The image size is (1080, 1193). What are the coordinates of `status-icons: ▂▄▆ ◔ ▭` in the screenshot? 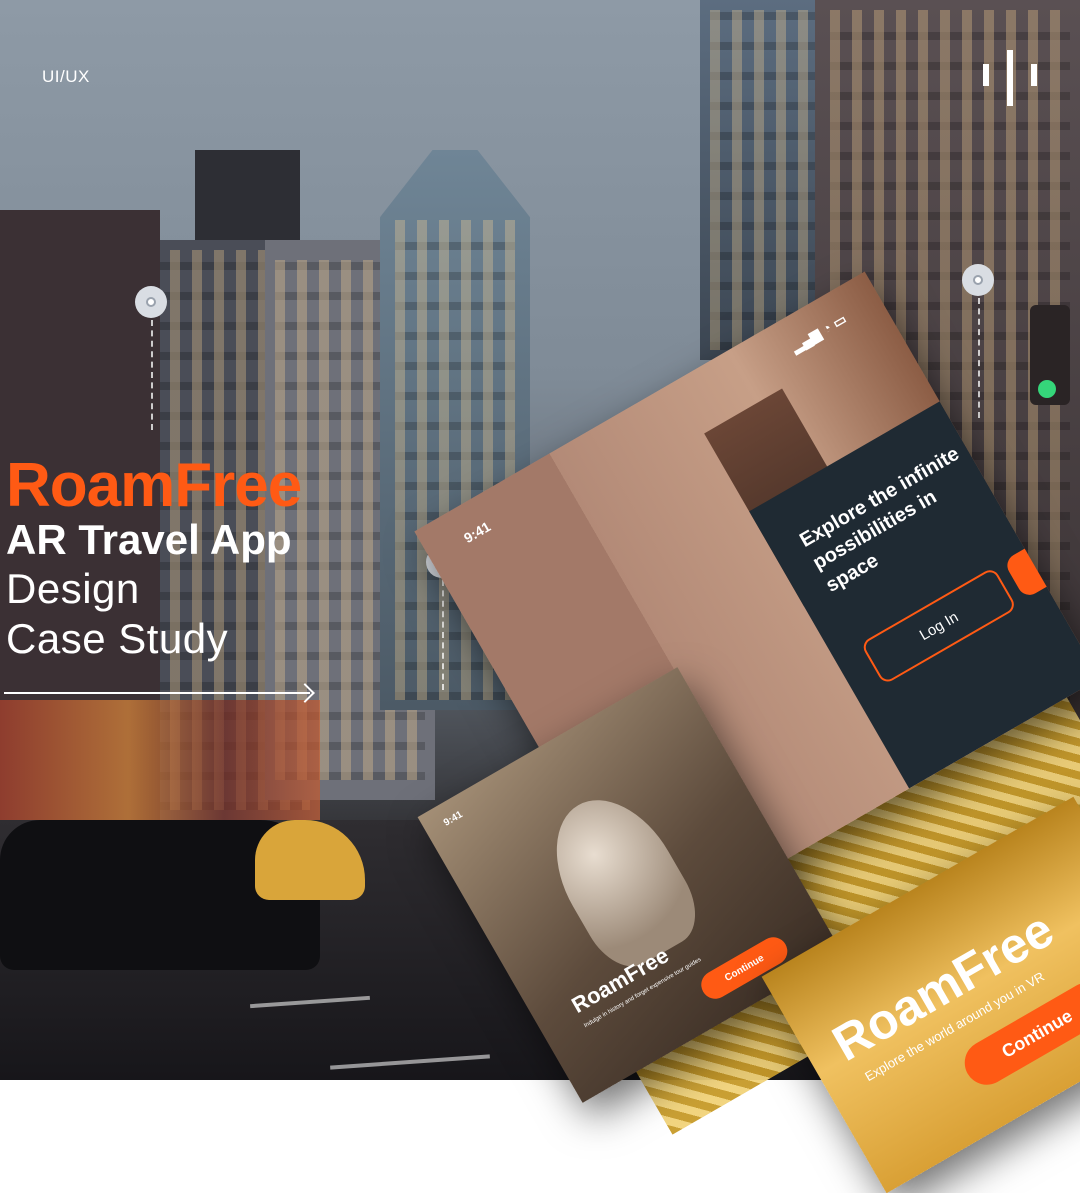 It's located at (819, 332).